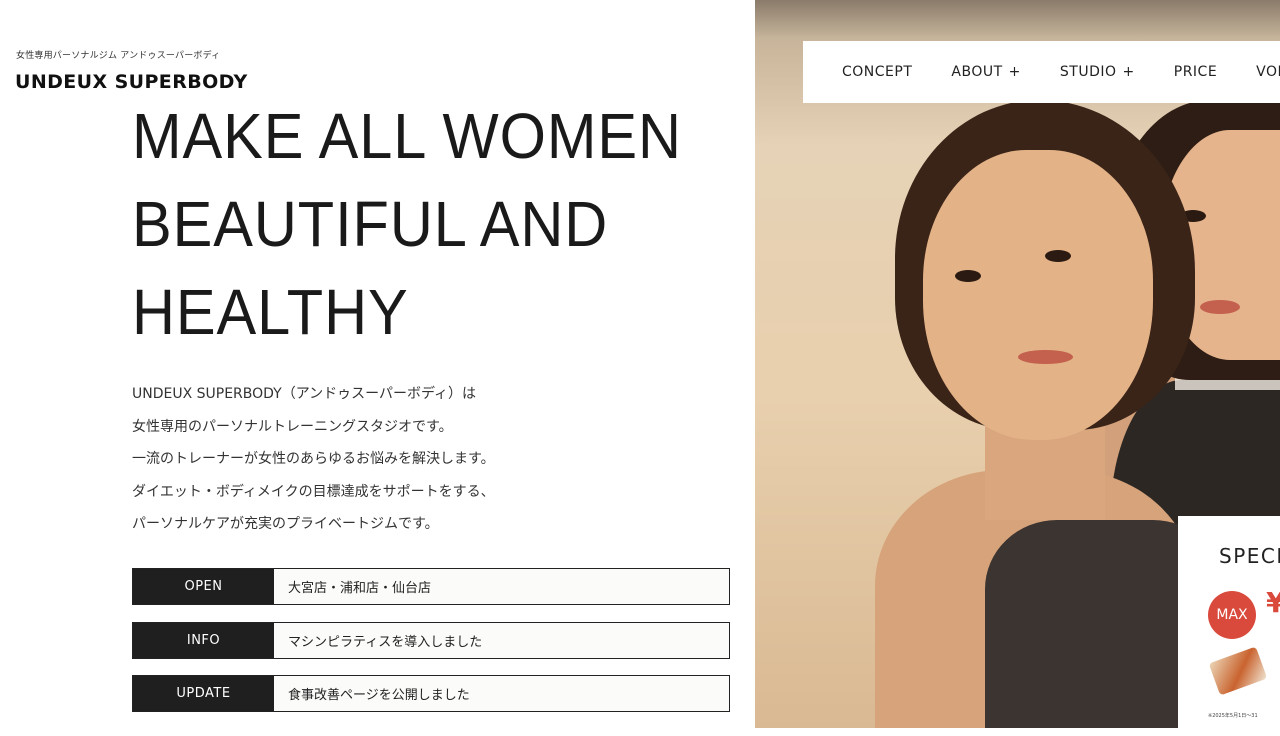 The width and height of the screenshot is (1280, 736). I want to click on nav-label: VOICE, so click(1268, 72).